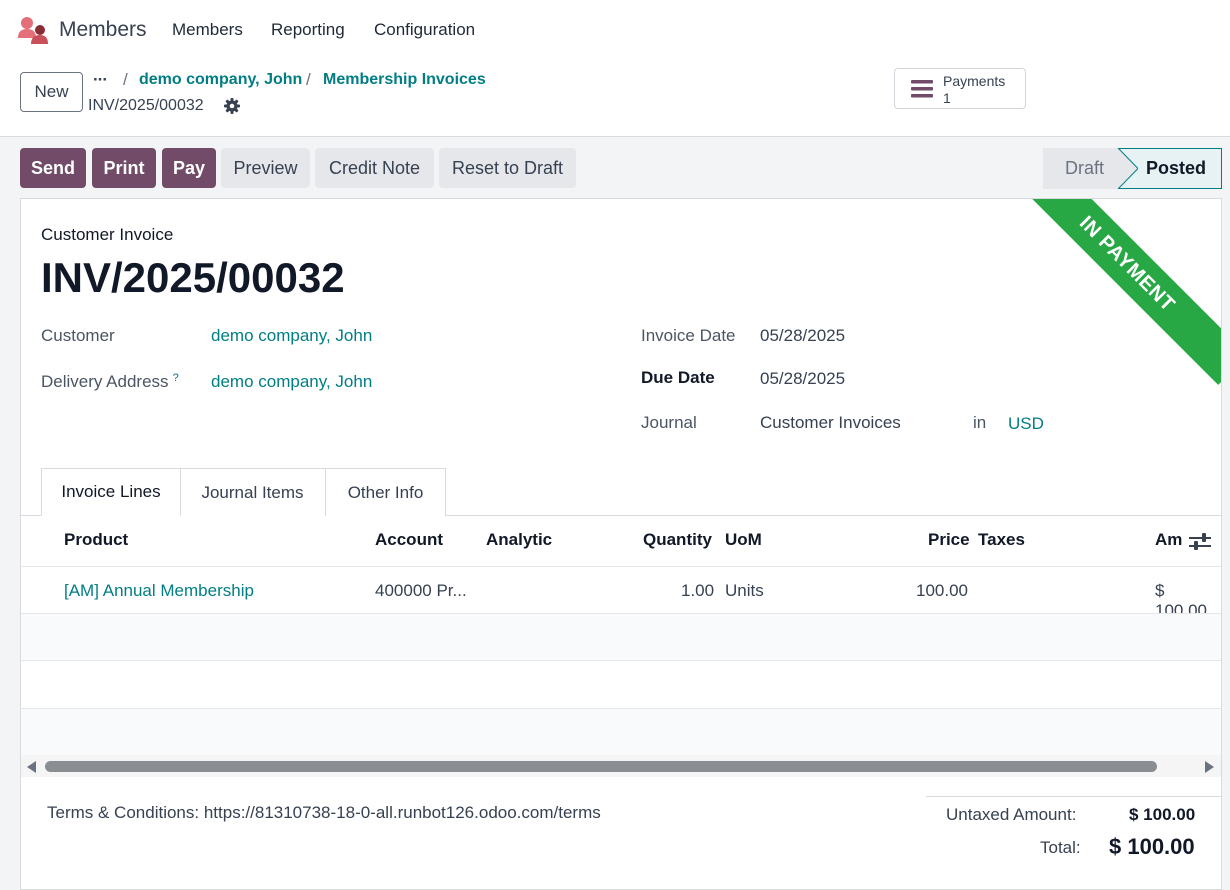  Describe the element at coordinates (615, 30) in the screenshot. I see `top-navbar: Members Members Reporting Configuration` at that location.